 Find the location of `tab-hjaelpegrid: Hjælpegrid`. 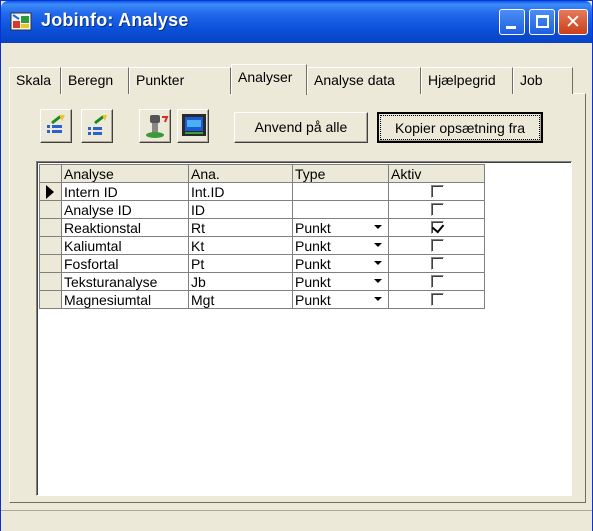

tab-hjaelpegrid: Hjælpegrid is located at coordinates (467, 80).